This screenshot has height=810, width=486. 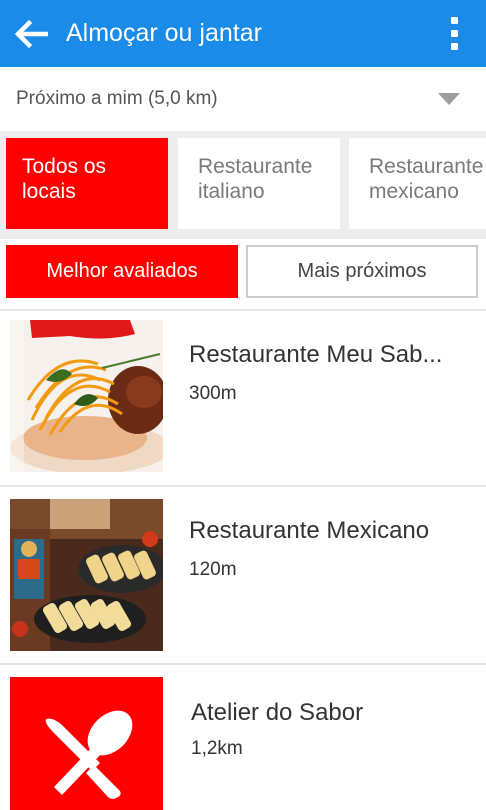 What do you see at coordinates (86, 575) in the screenshot?
I see `mexican-buffet-photo` at bounding box center [86, 575].